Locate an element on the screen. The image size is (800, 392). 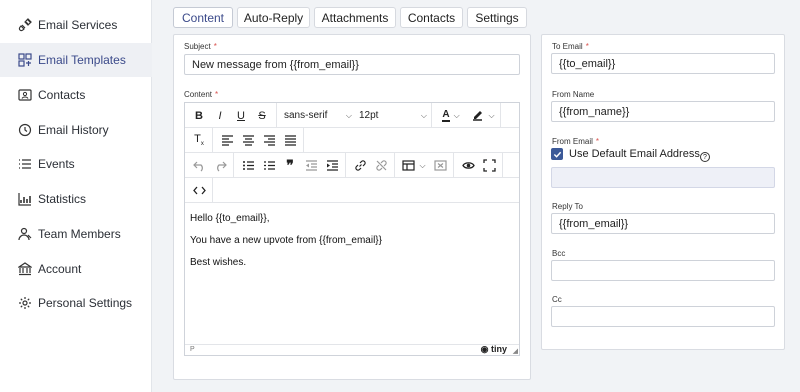
sidebar-item-email-history: Email History is located at coordinates (76, 130).